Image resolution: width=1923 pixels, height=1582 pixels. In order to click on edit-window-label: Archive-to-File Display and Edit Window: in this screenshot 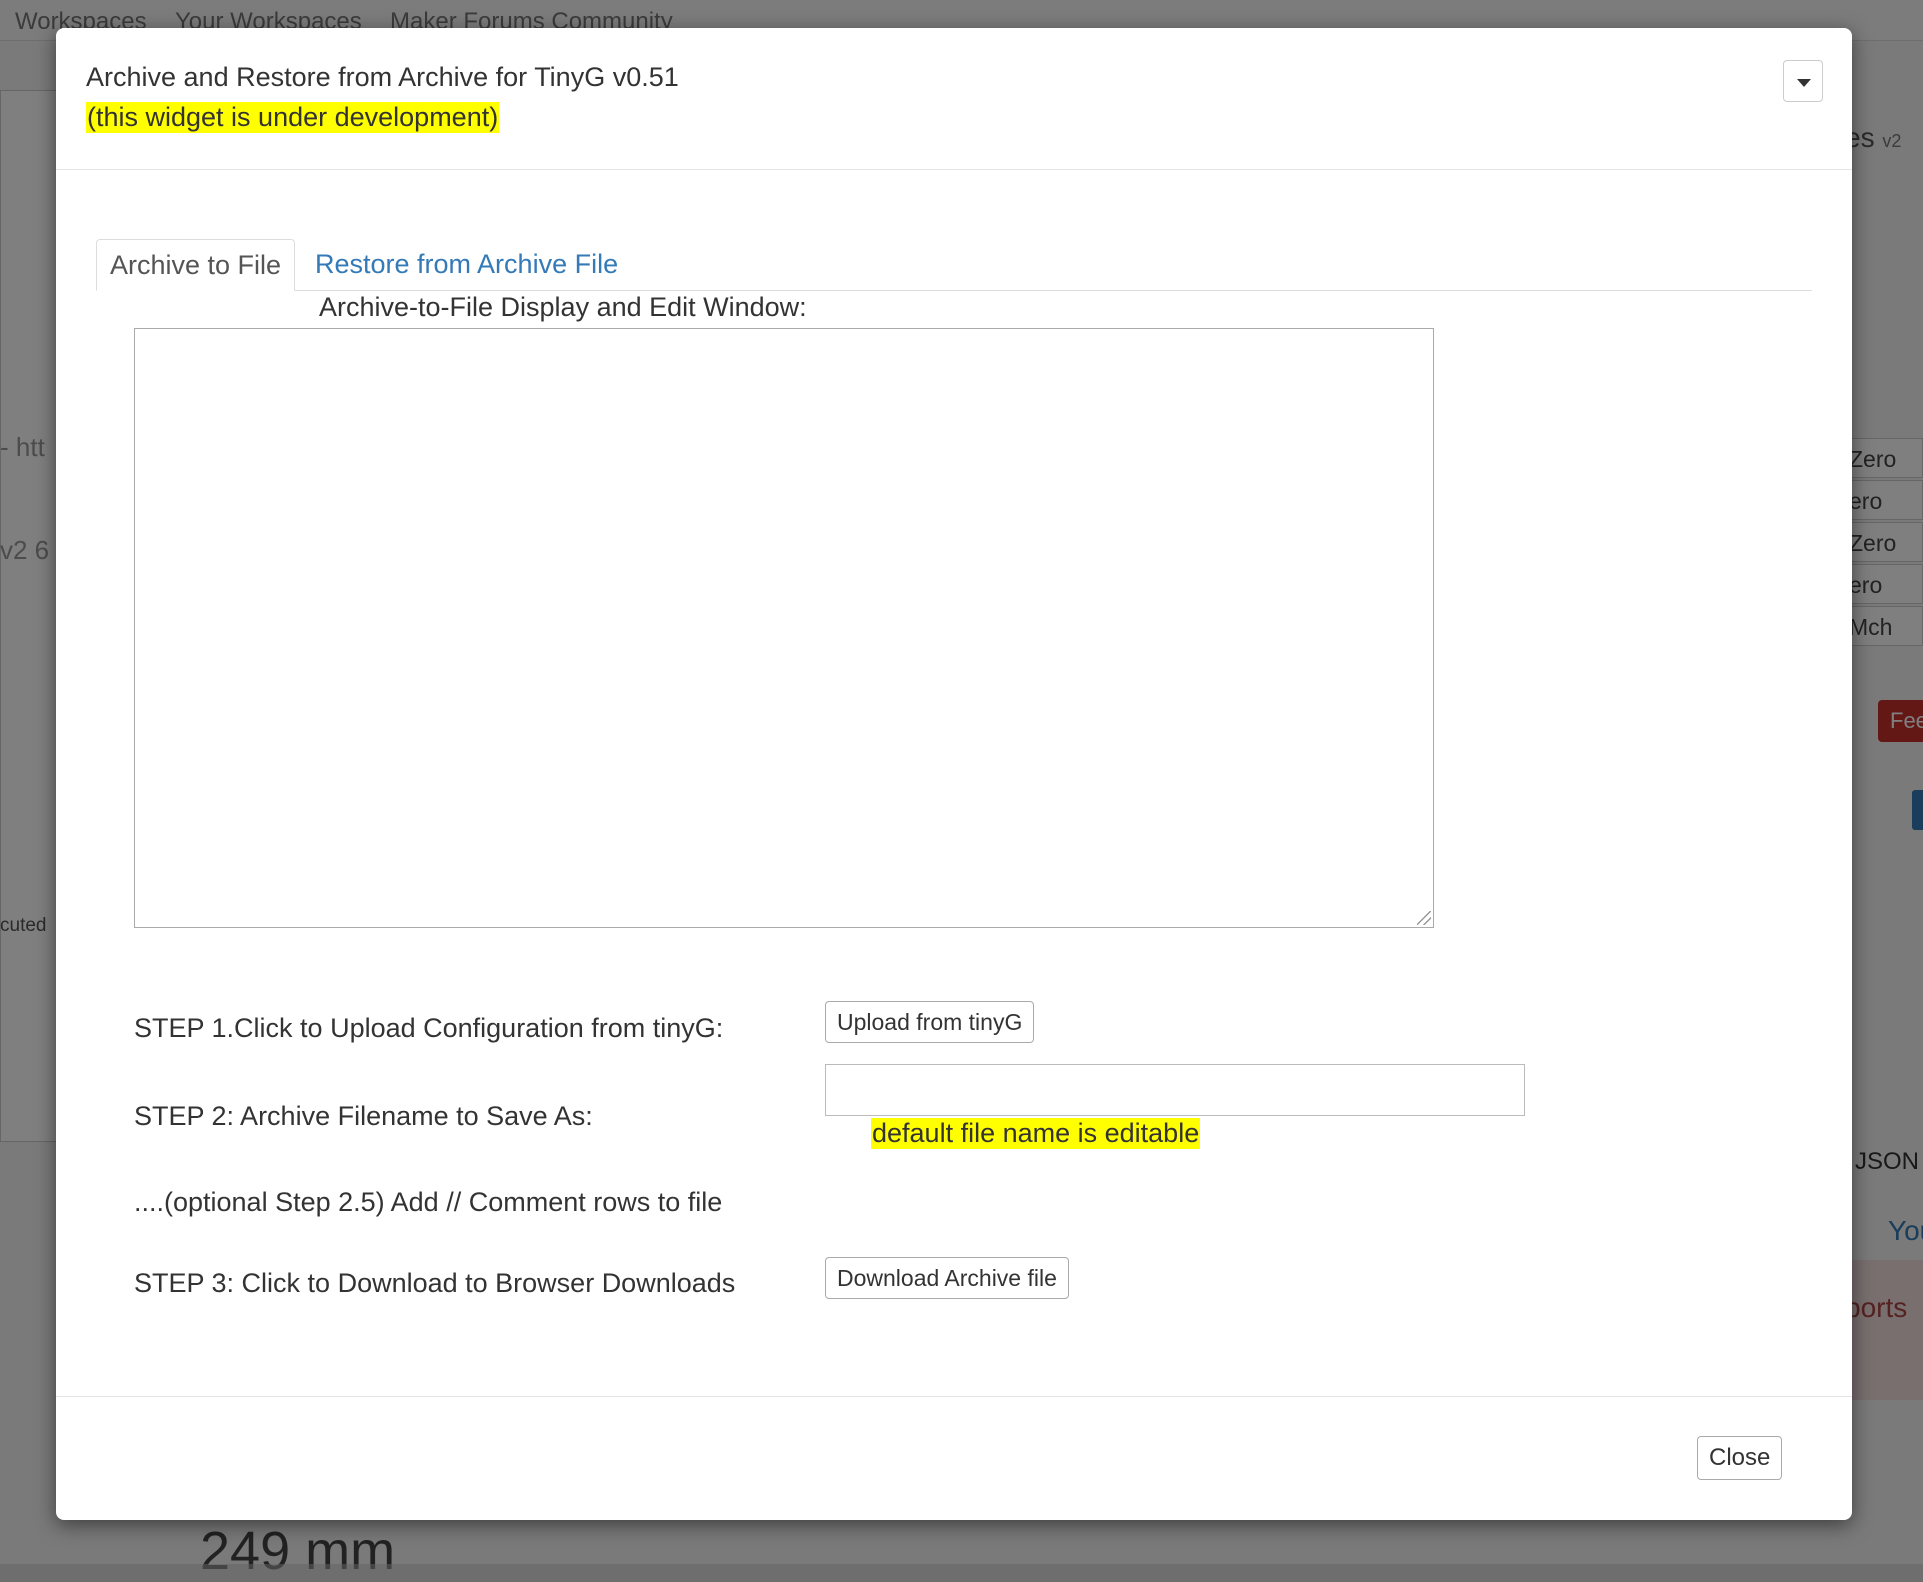, I will do `click(563, 307)`.